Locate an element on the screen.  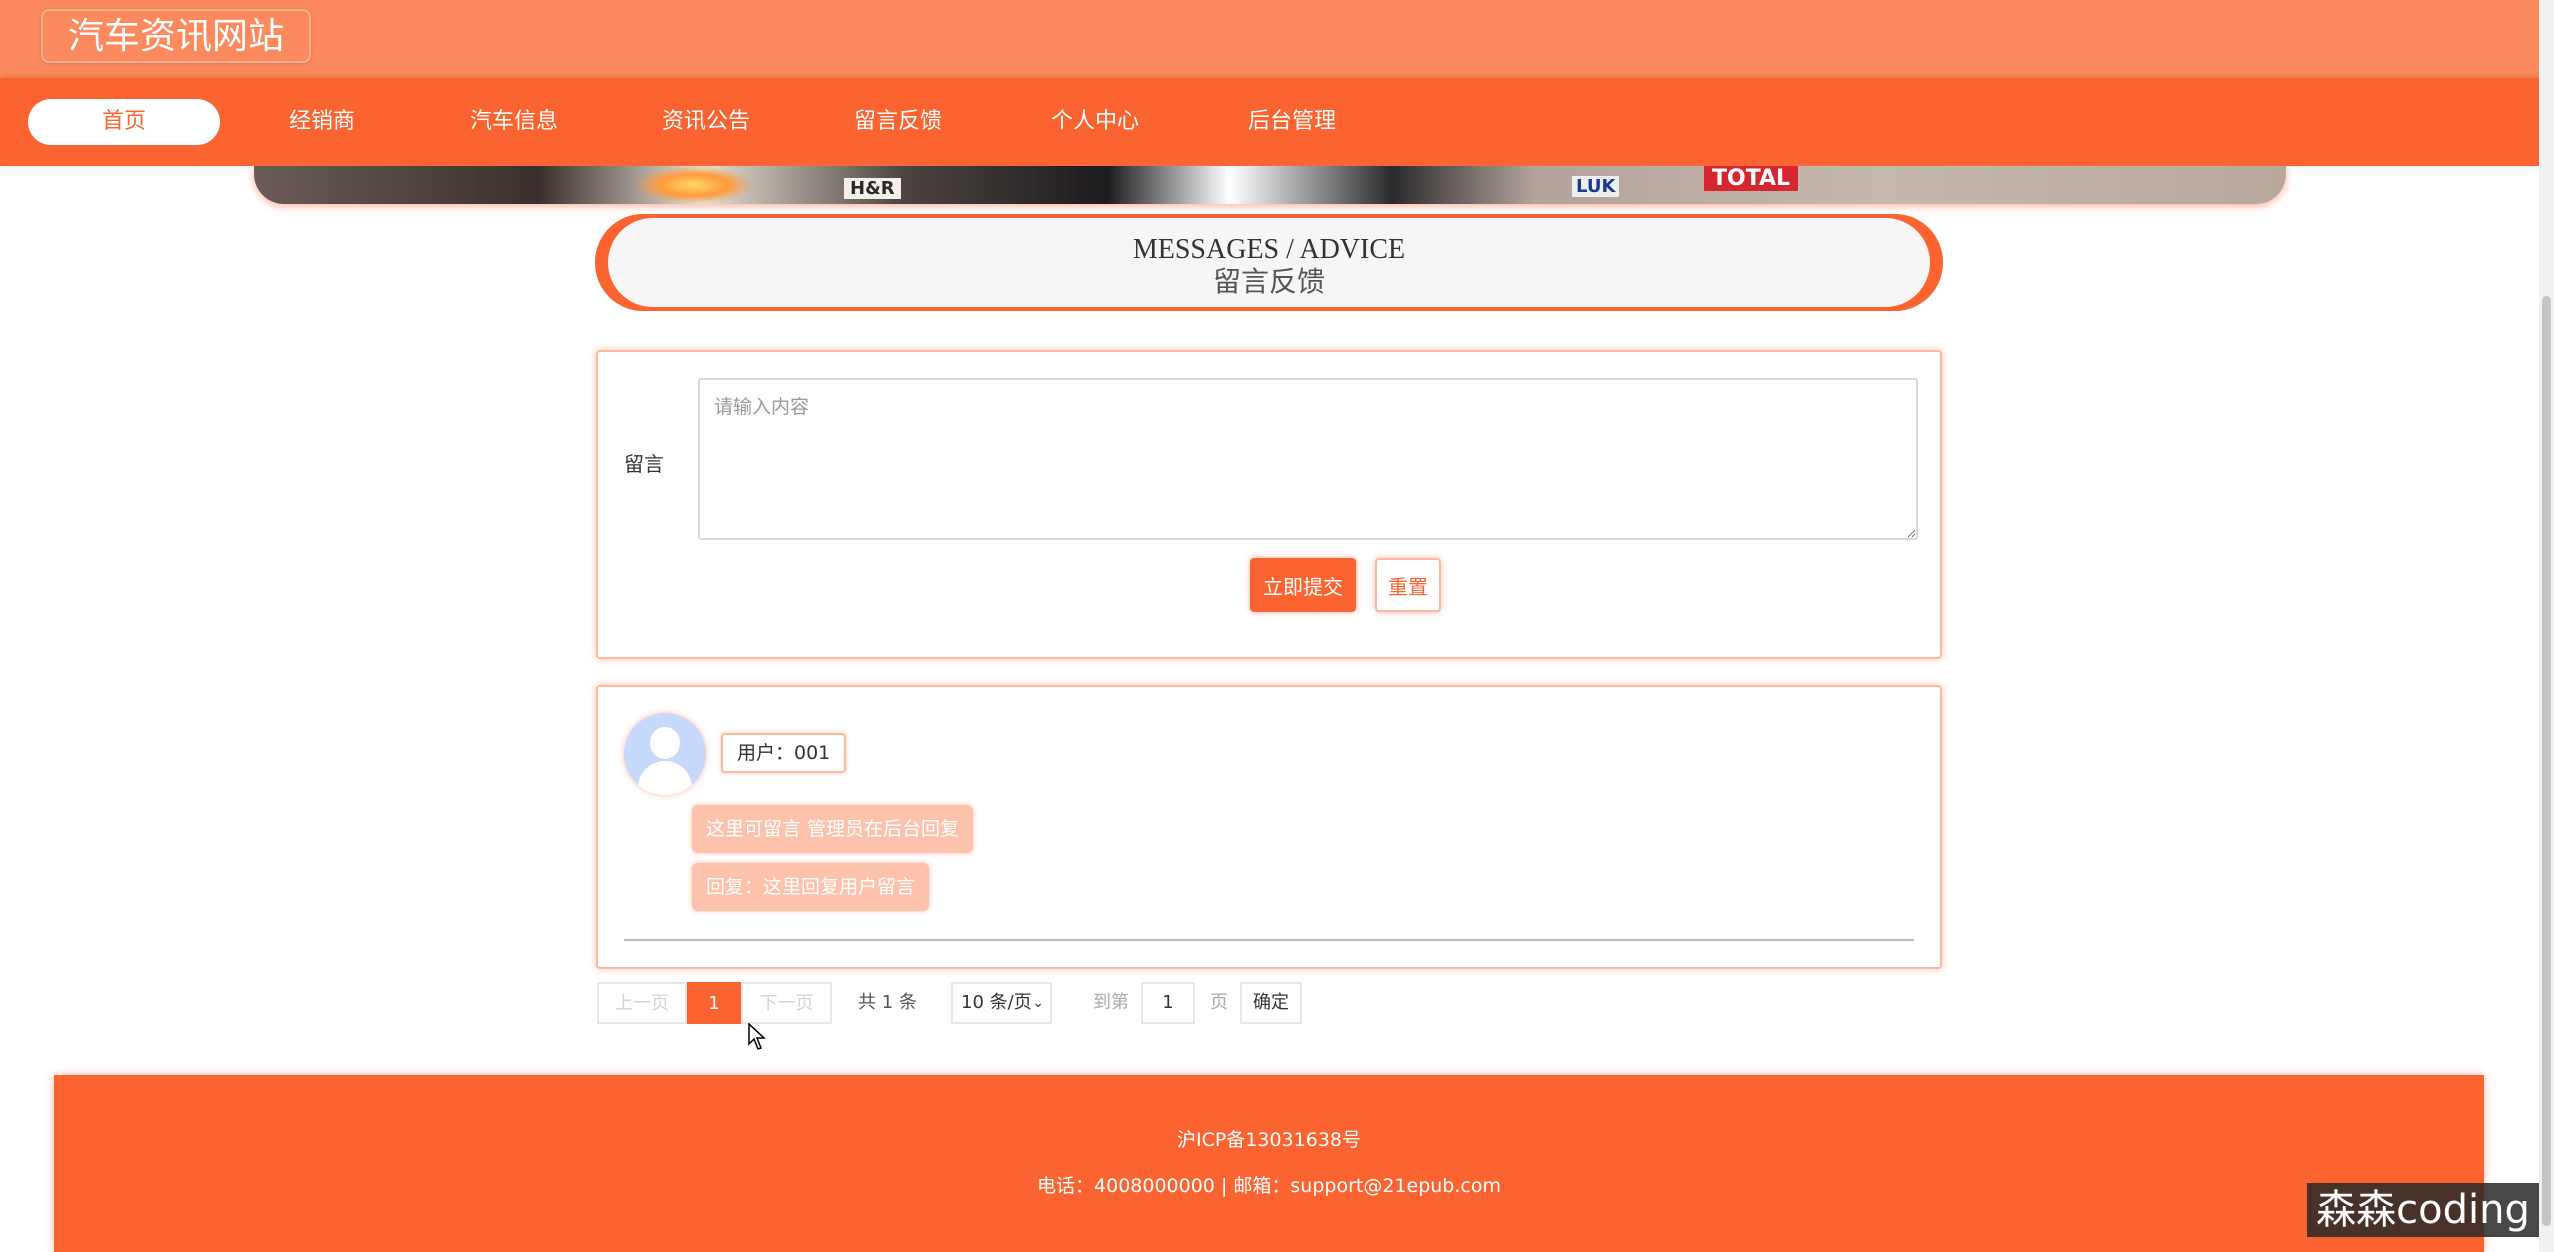
total-count: 共 1 条 is located at coordinates (887, 1002).